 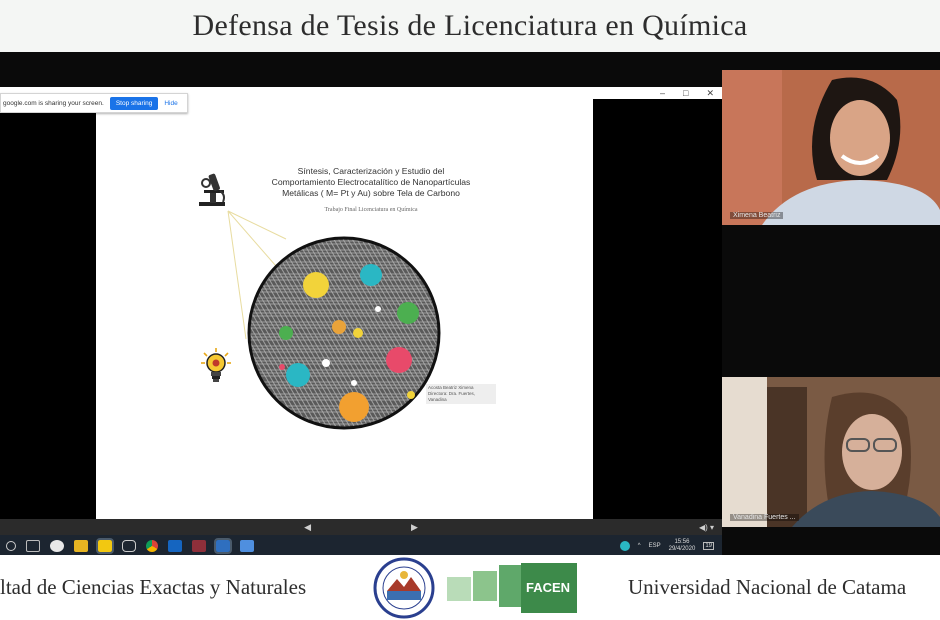 What do you see at coordinates (767, 587) in the screenshot?
I see `university-name: Universidad Nacional de Catama` at bounding box center [767, 587].